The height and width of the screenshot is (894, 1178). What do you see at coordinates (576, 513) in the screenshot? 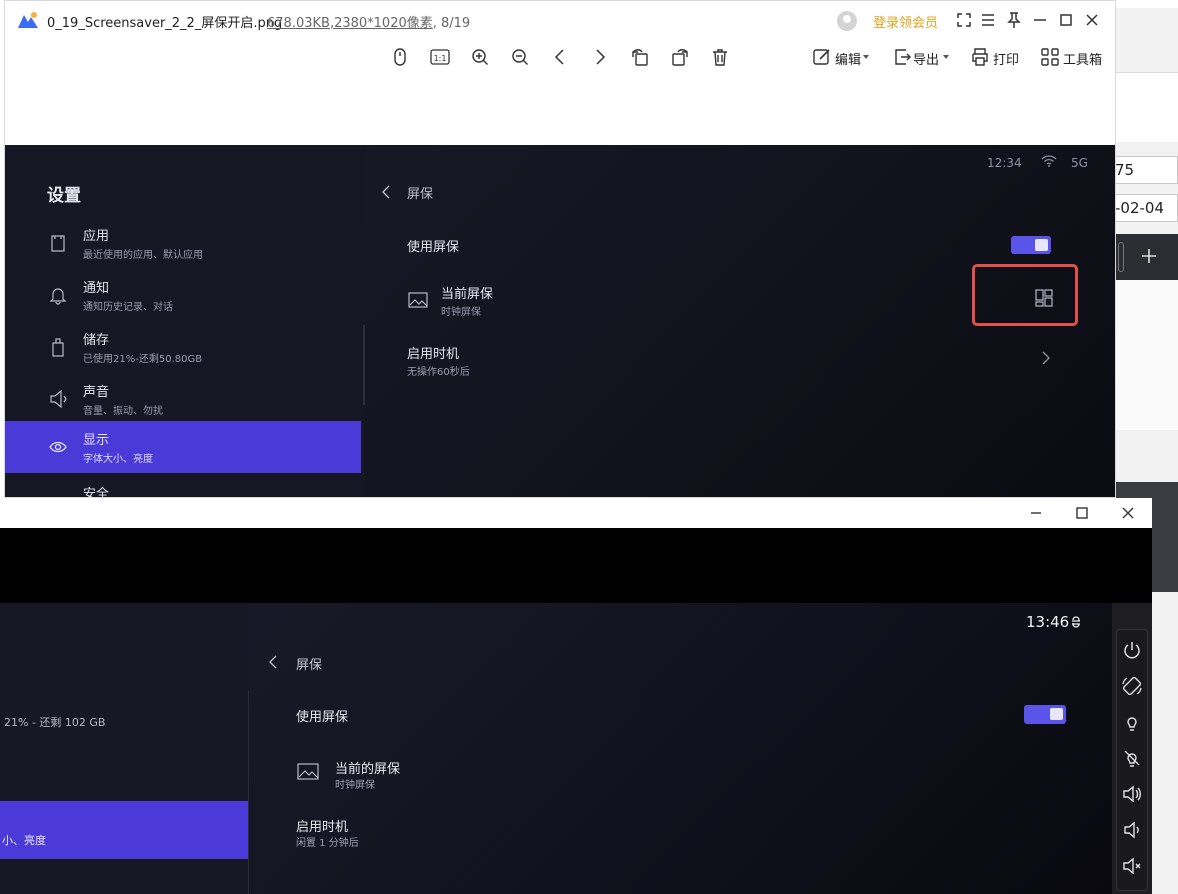
I see `emulator-titlebar` at bounding box center [576, 513].